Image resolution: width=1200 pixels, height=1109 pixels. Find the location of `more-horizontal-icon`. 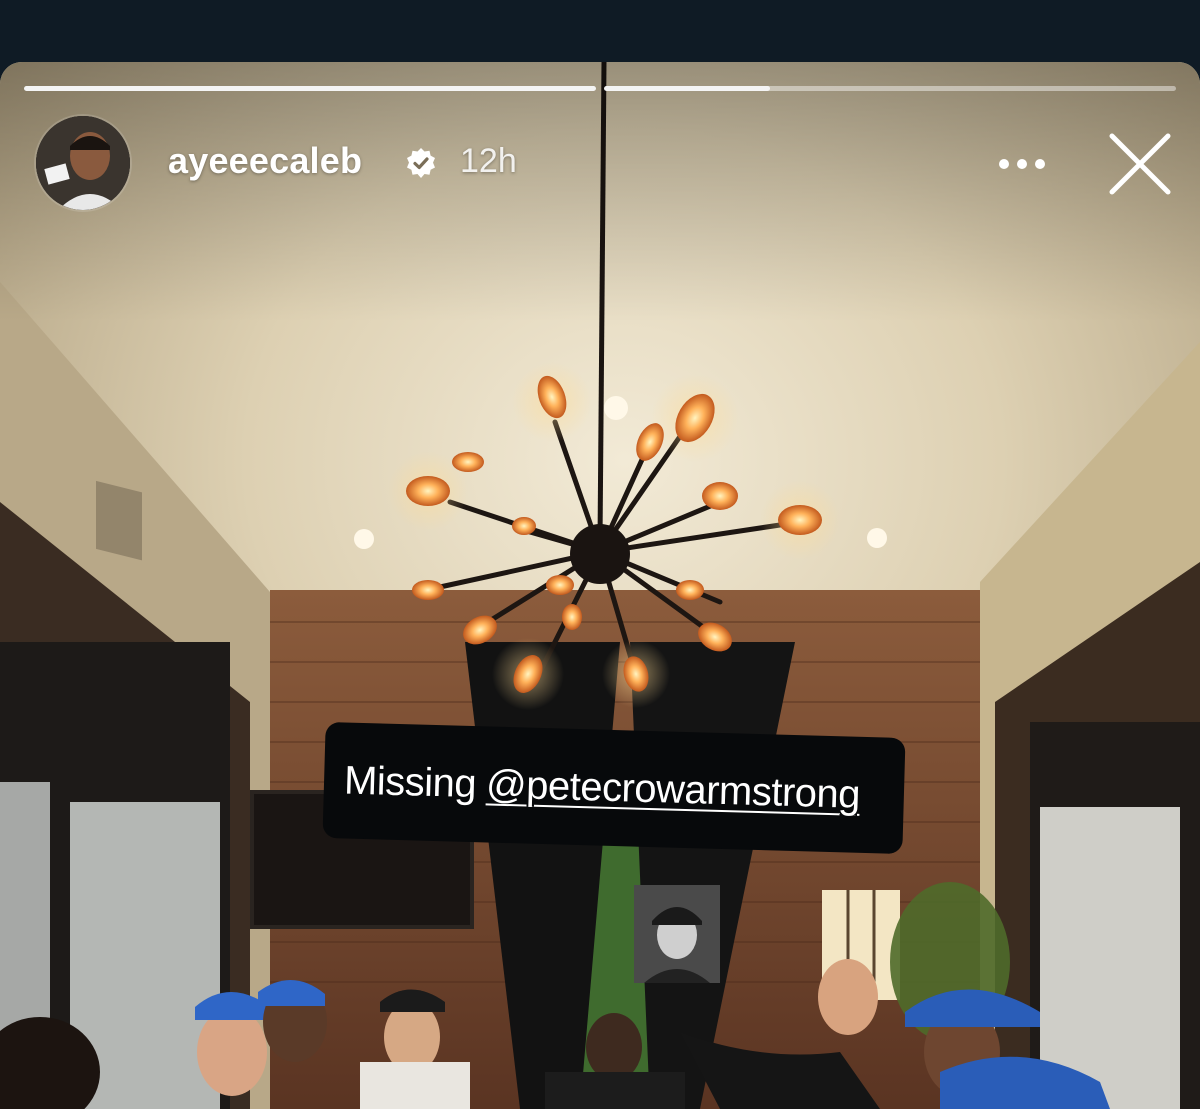

more-horizontal-icon is located at coordinates (1022, 164).